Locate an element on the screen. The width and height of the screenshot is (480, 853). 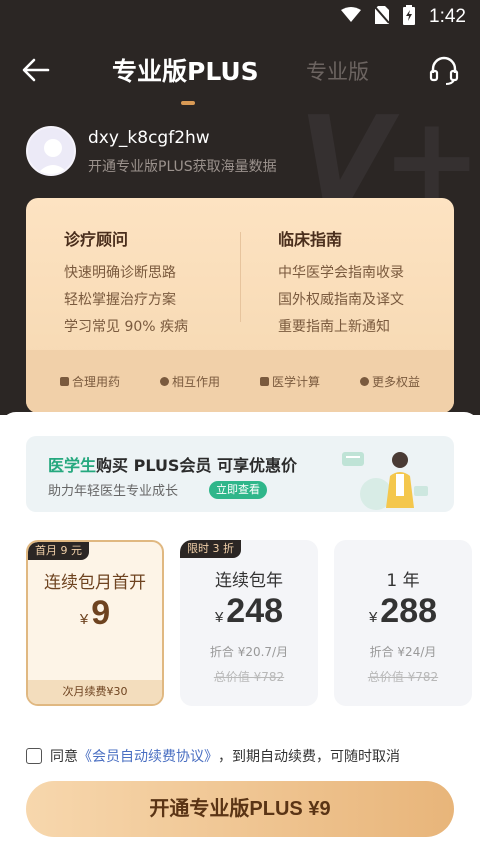
benefits-footer: 合理用药 相互作用 医学计算 更多权益 is located at coordinates (240, 381).